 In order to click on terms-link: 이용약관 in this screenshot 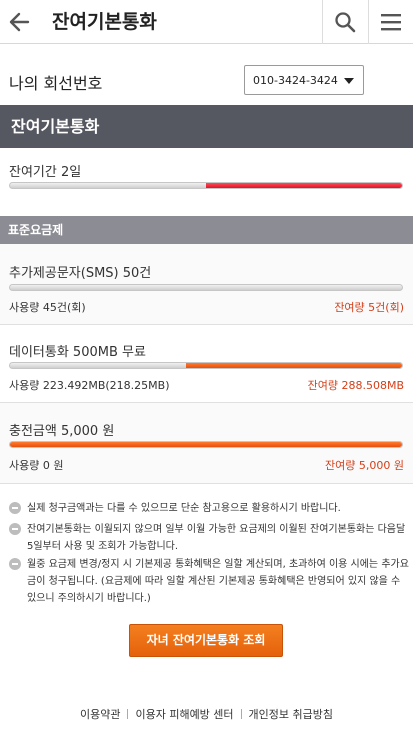, I will do `click(100, 714)`.